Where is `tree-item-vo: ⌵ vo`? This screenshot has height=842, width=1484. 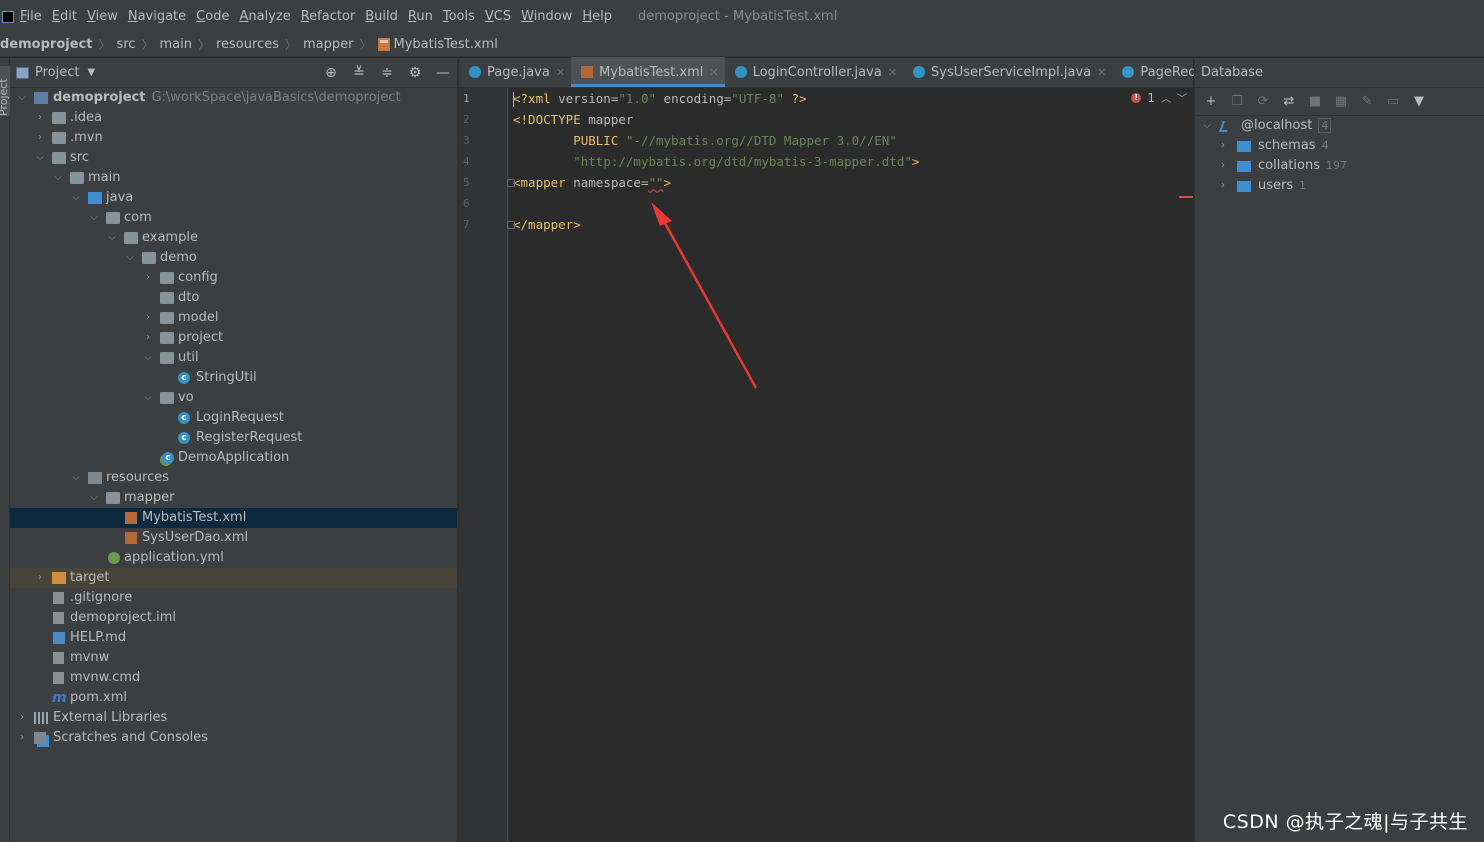 tree-item-vo: ⌵ vo is located at coordinates (233, 398).